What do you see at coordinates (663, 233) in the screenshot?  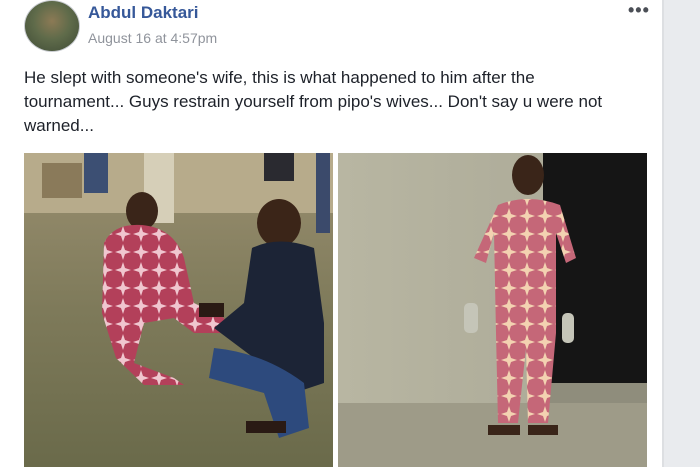 I see `card-border` at bounding box center [663, 233].